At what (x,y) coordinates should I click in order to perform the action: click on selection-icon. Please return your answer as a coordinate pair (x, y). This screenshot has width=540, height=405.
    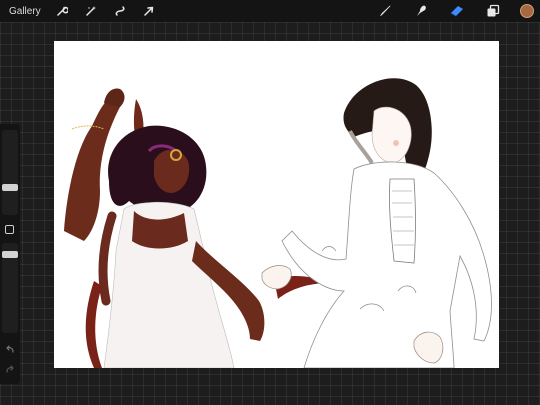
    Looking at the image, I should click on (120, 11).